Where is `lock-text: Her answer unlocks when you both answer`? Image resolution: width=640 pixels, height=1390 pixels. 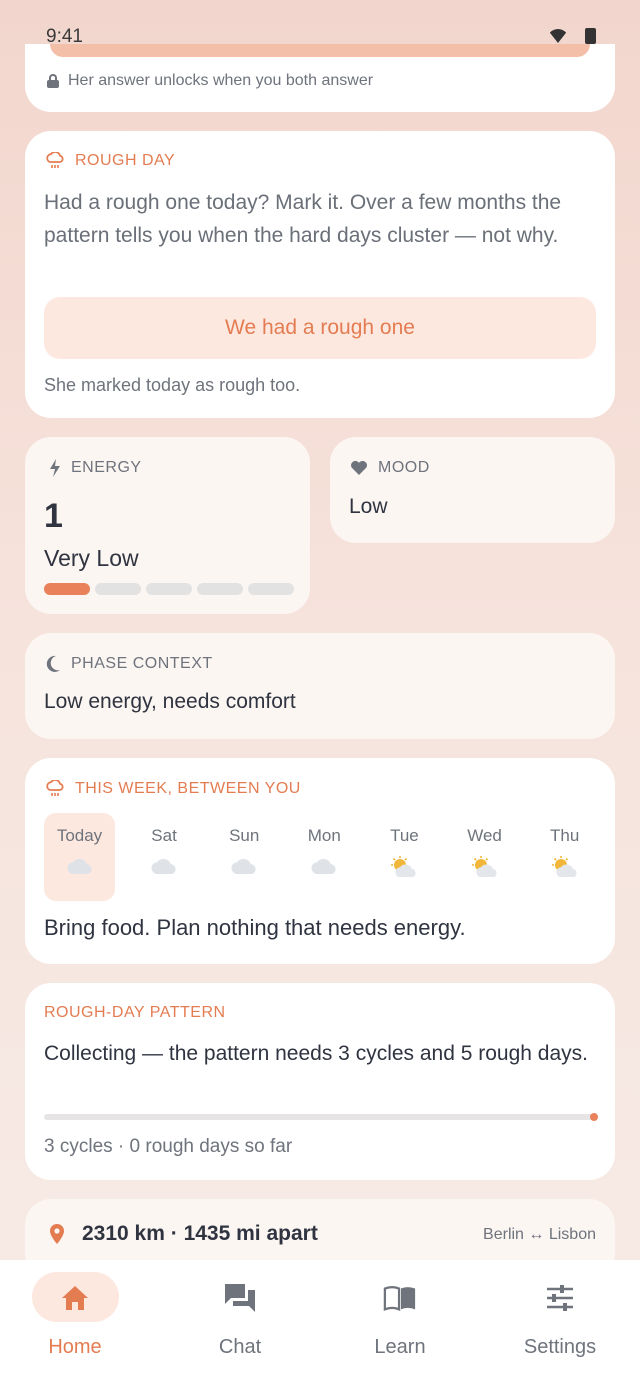 lock-text: Her answer unlocks when you both answer is located at coordinates (221, 80).